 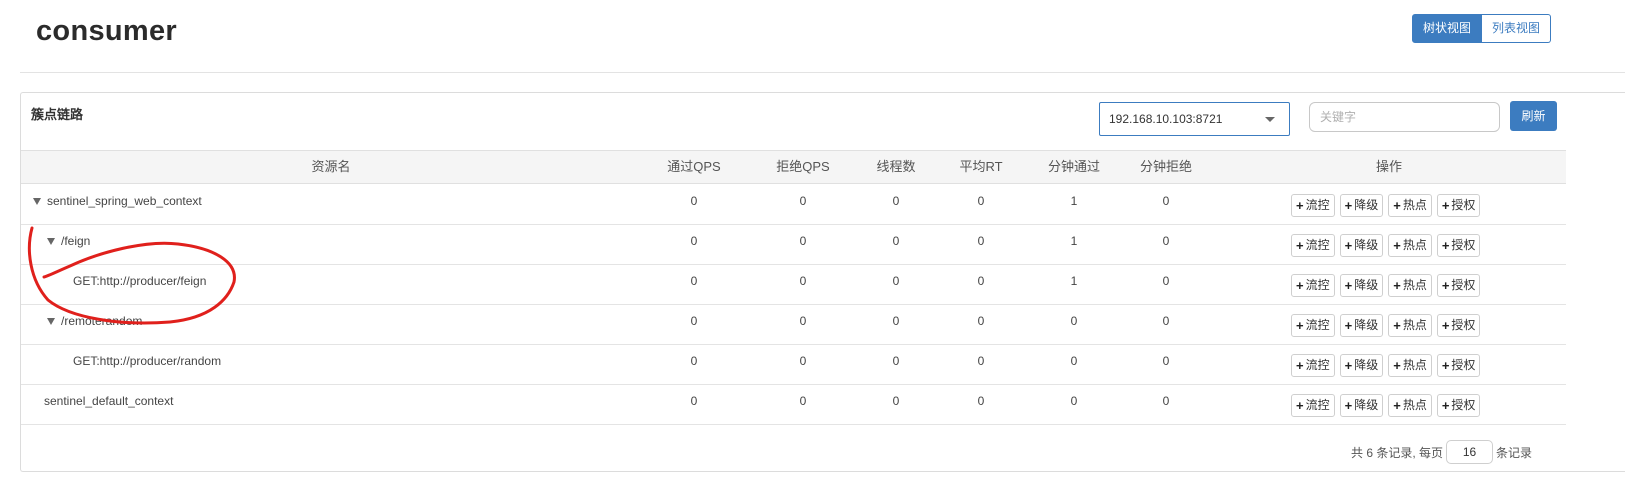 I want to click on machine-select-value: 192.168.10.103:8721, so click(x=1166, y=119).